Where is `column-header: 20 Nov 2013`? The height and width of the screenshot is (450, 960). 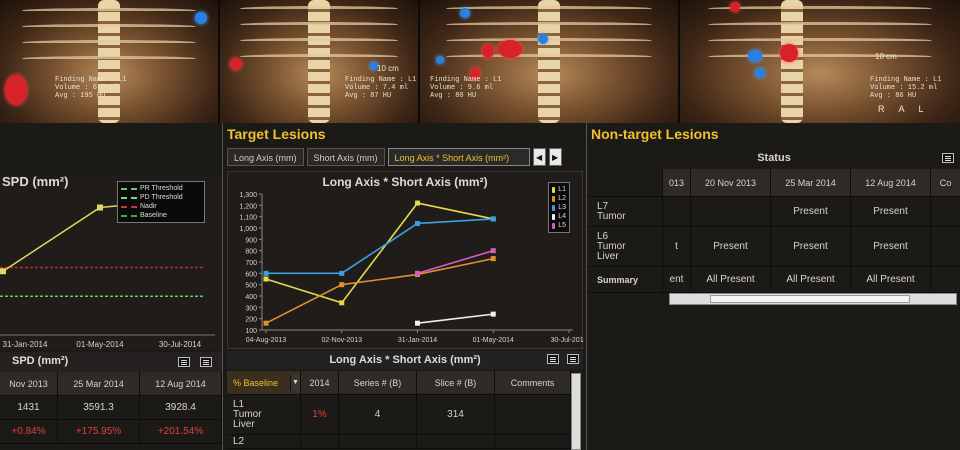
column-header: 20 Nov 2013 is located at coordinates (731, 183).